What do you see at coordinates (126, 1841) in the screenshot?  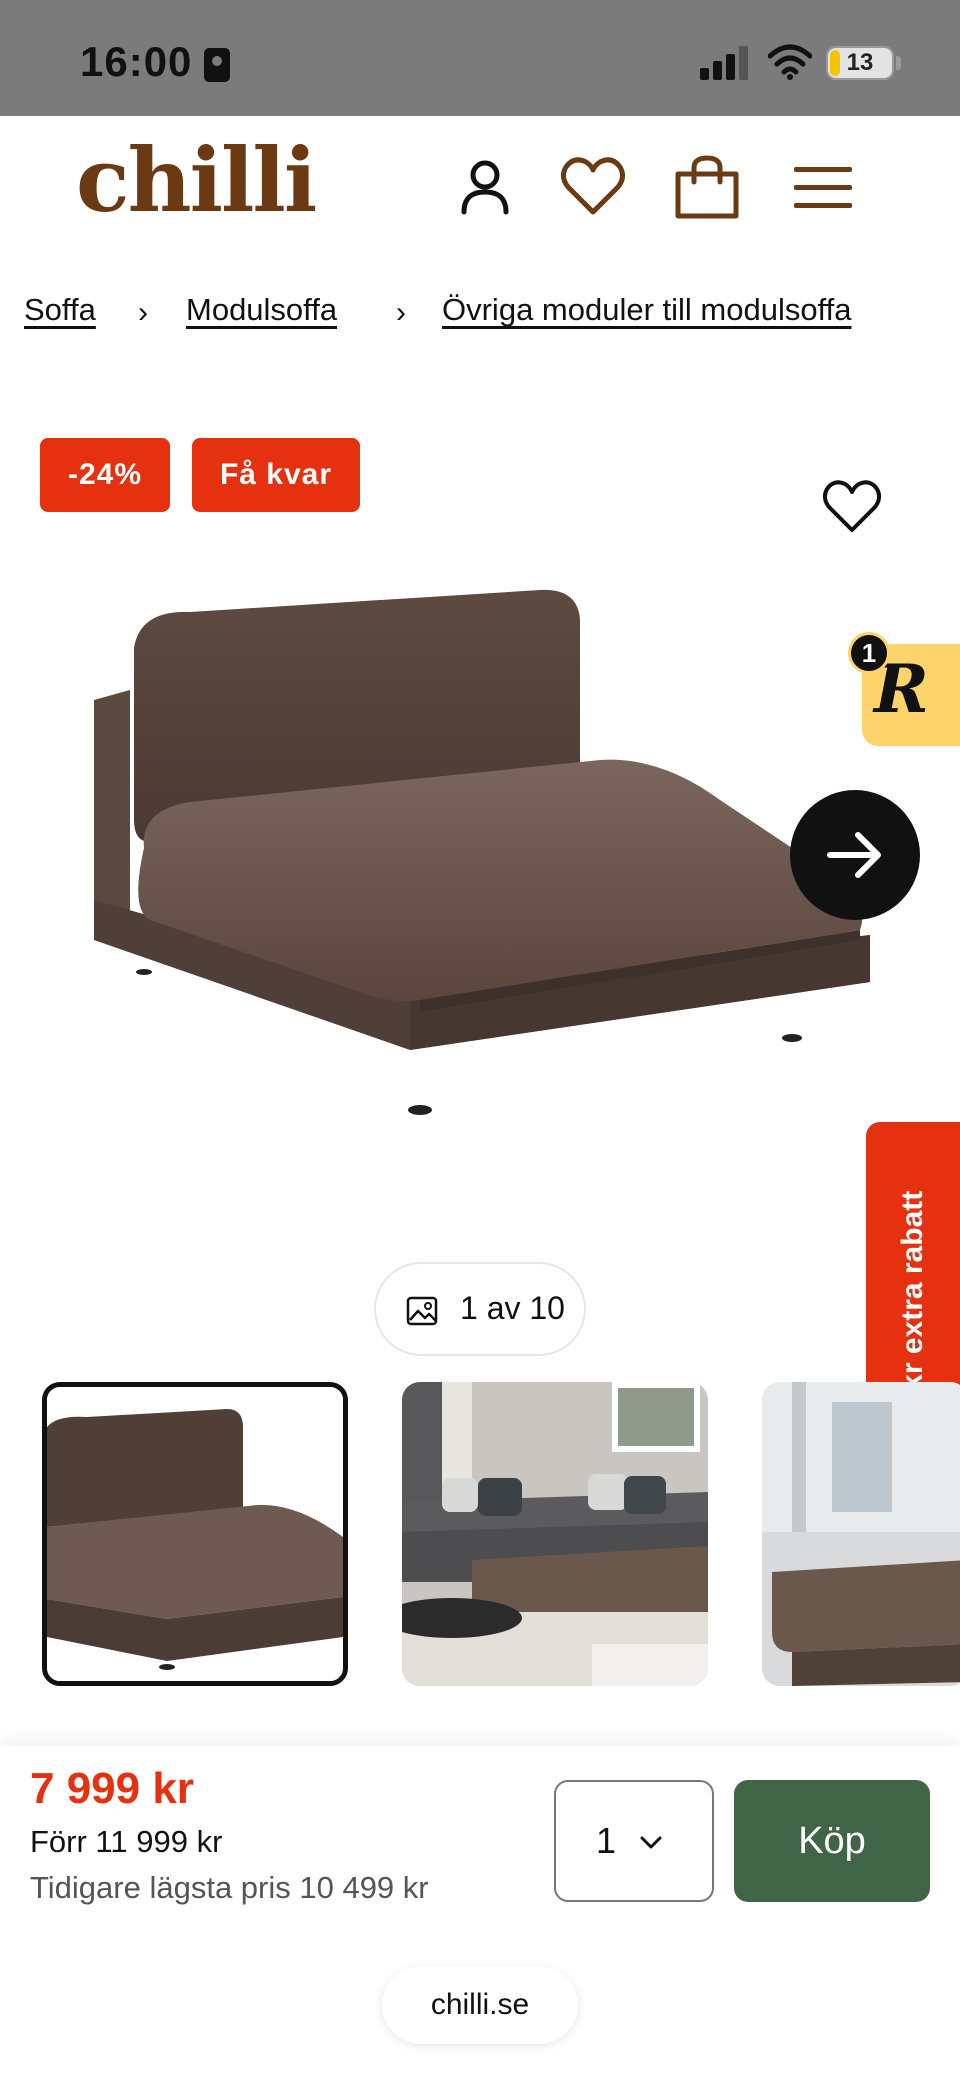 I see `previous-price: Förr 11 999 kr` at bounding box center [126, 1841].